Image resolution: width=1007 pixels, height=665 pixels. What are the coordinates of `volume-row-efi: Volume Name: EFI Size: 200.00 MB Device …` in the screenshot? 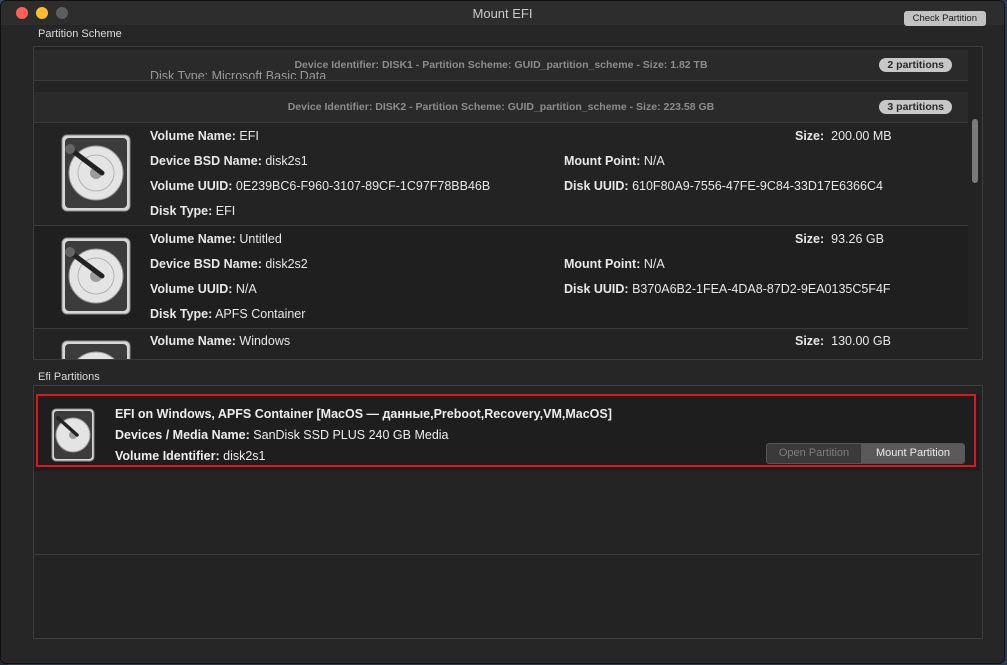 It's located at (501, 174).